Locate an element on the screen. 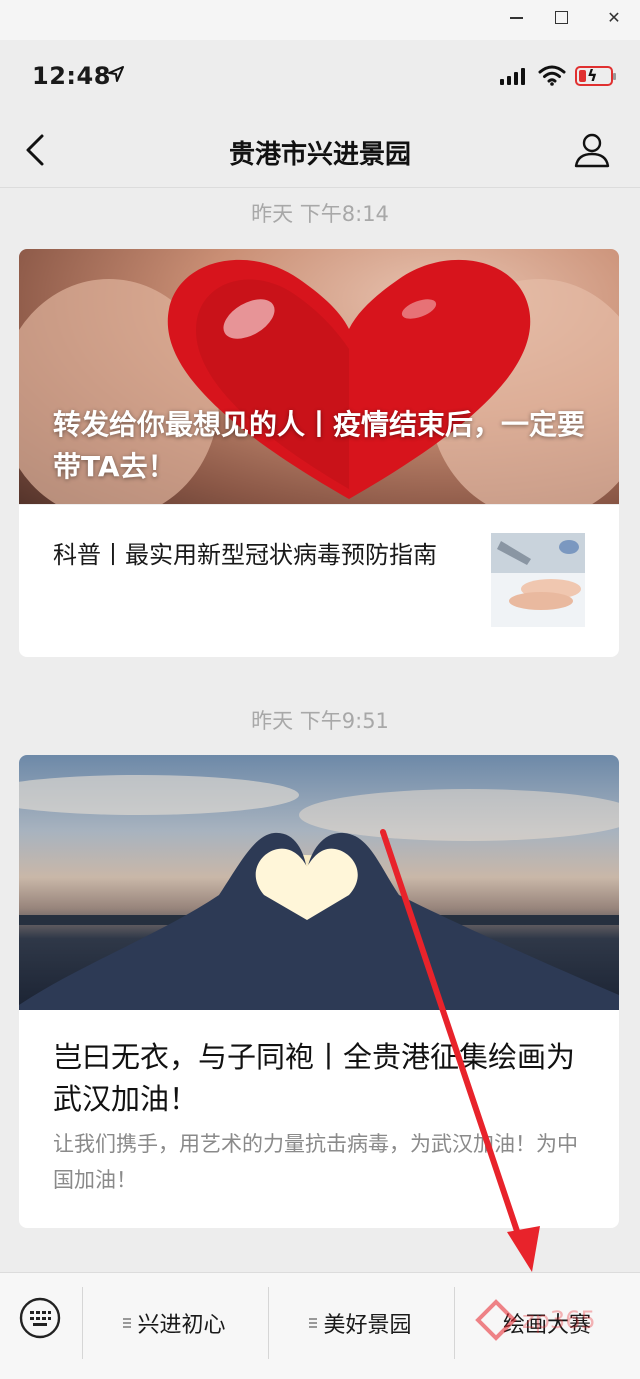  handwashing-thumbnail is located at coordinates (538, 580).